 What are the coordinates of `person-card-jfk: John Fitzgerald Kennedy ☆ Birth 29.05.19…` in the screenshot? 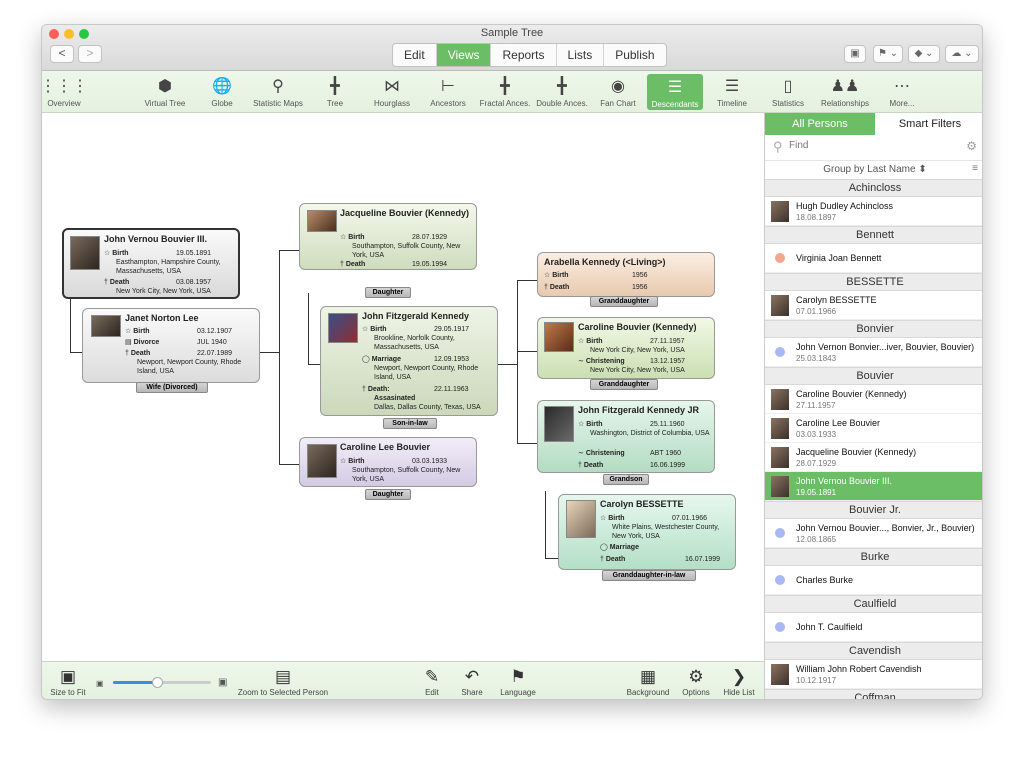 It's located at (409, 361).